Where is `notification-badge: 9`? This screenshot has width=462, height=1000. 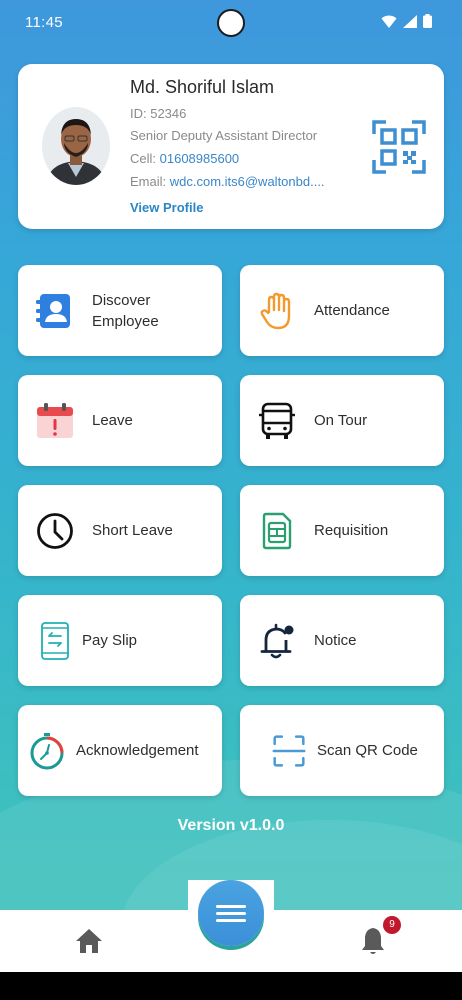 notification-badge: 9 is located at coordinates (392, 925).